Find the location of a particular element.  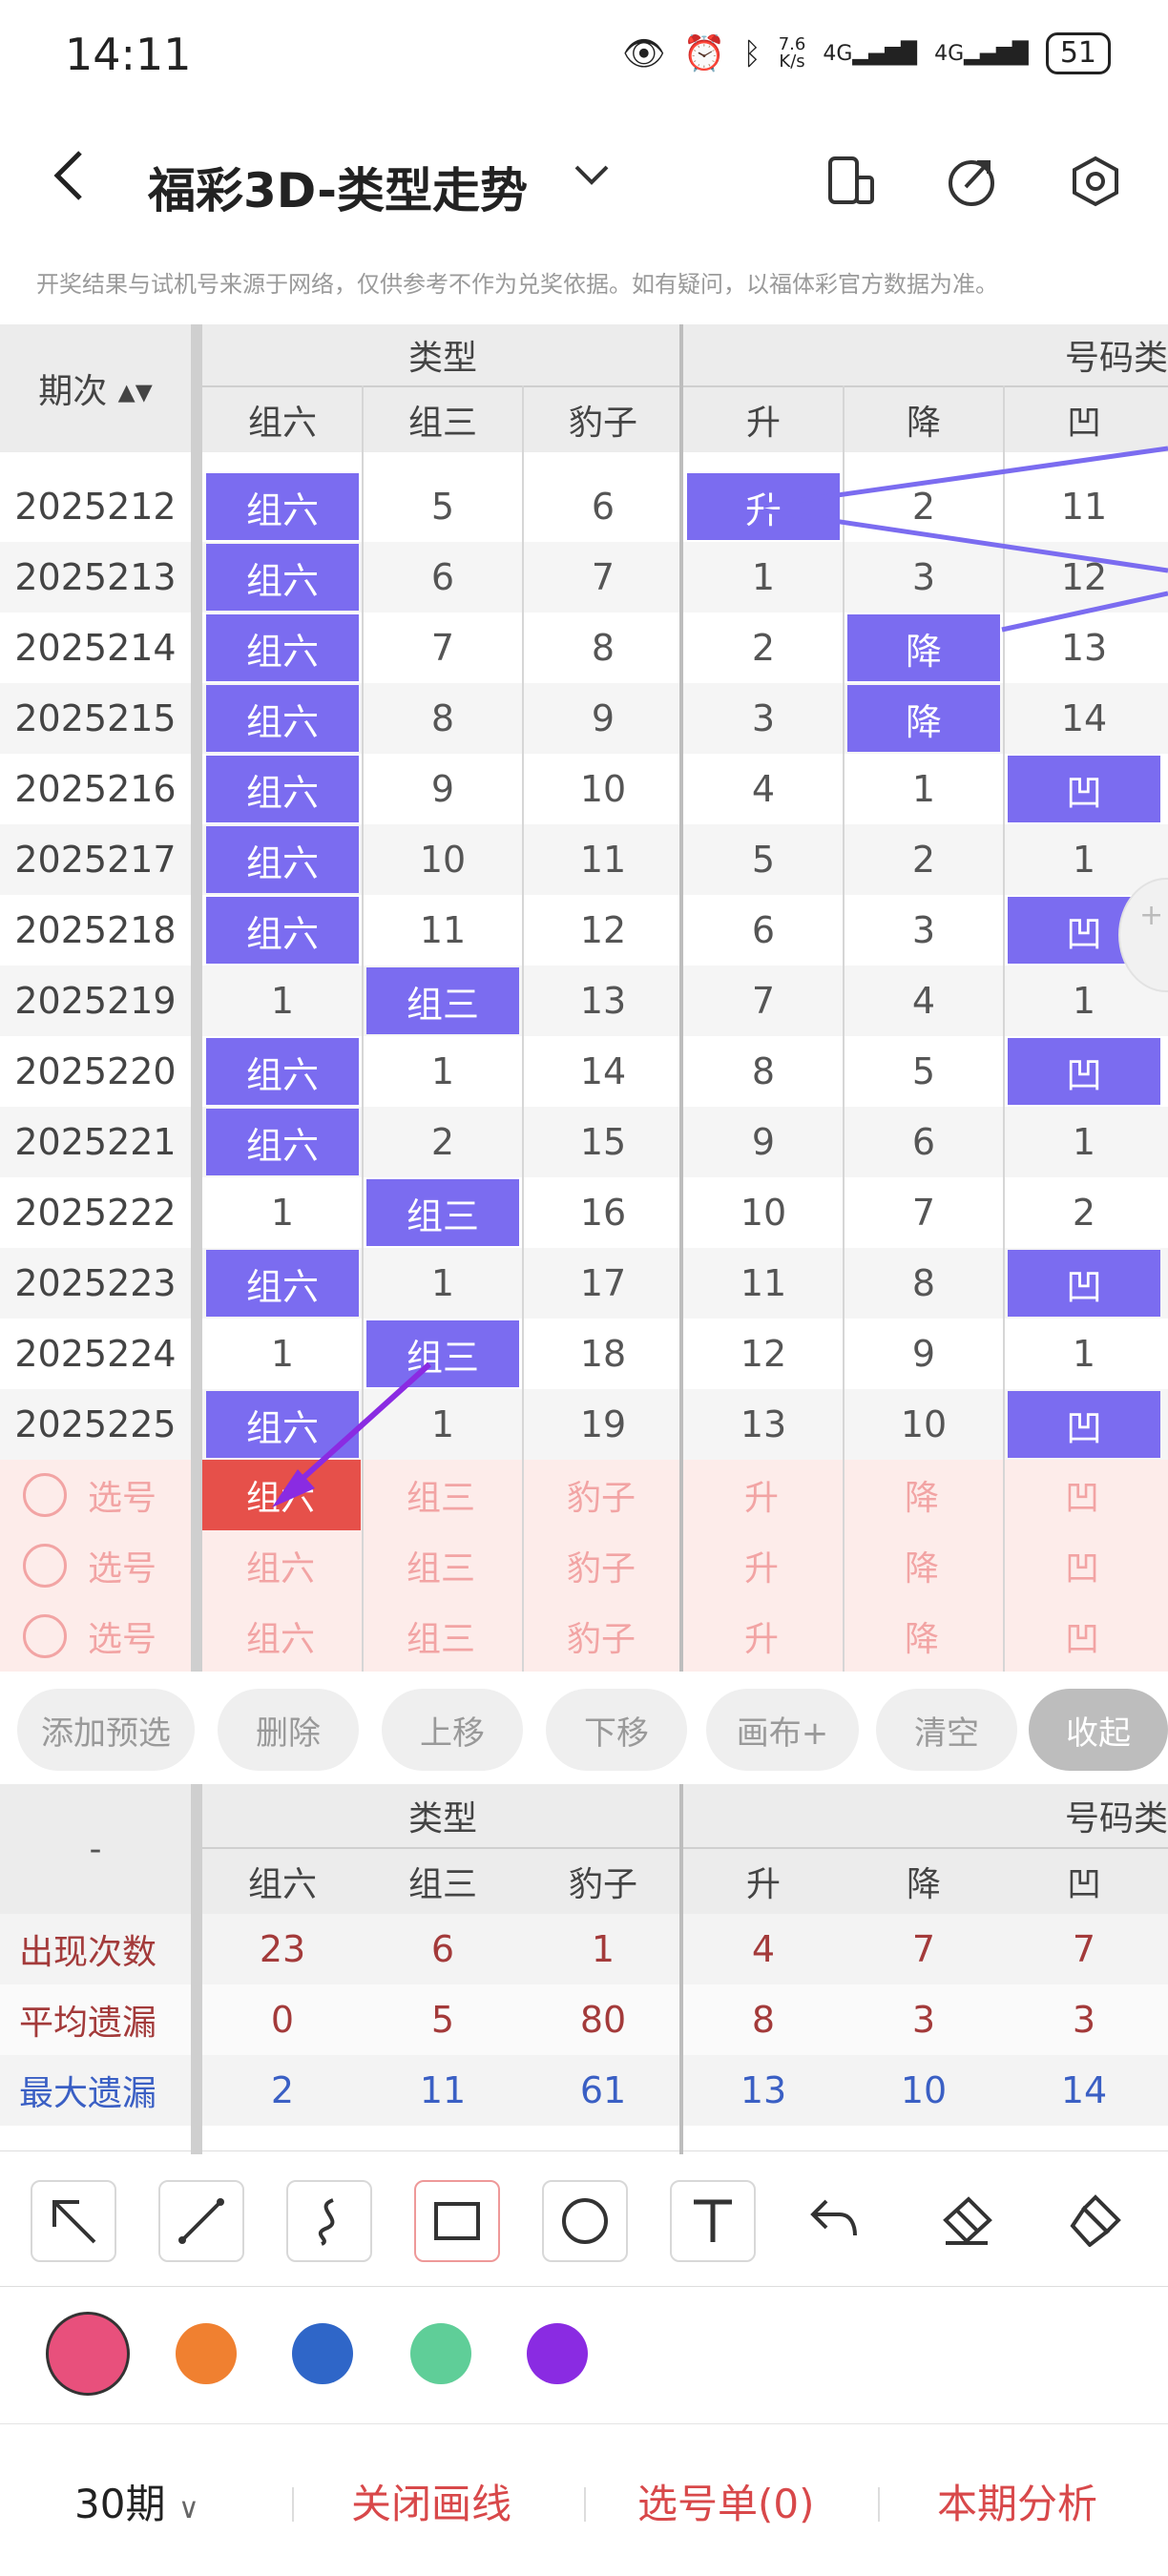

period-cell: 2025218 is located at coordinates (95, 930).